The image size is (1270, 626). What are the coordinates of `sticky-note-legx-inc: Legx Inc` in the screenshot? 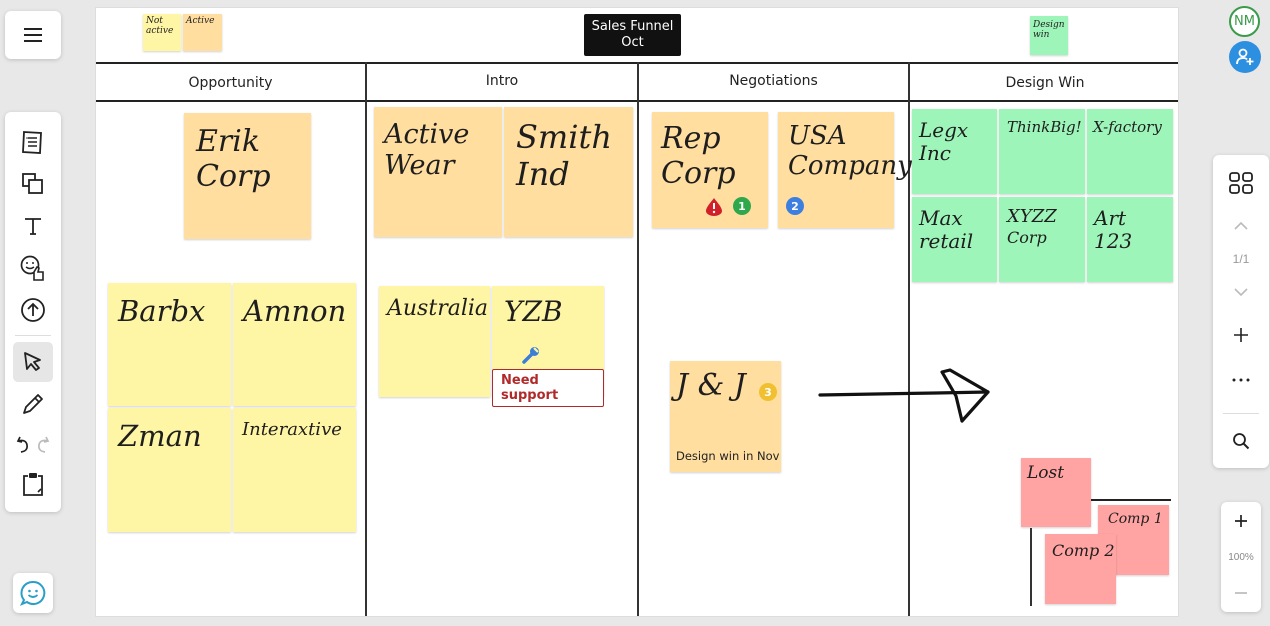 It's located at (954, 151).